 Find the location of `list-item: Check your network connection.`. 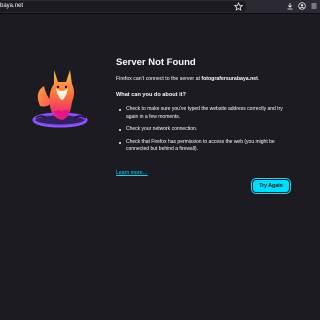

list-item: Check your network connection. is located at coordinates (207, 130).